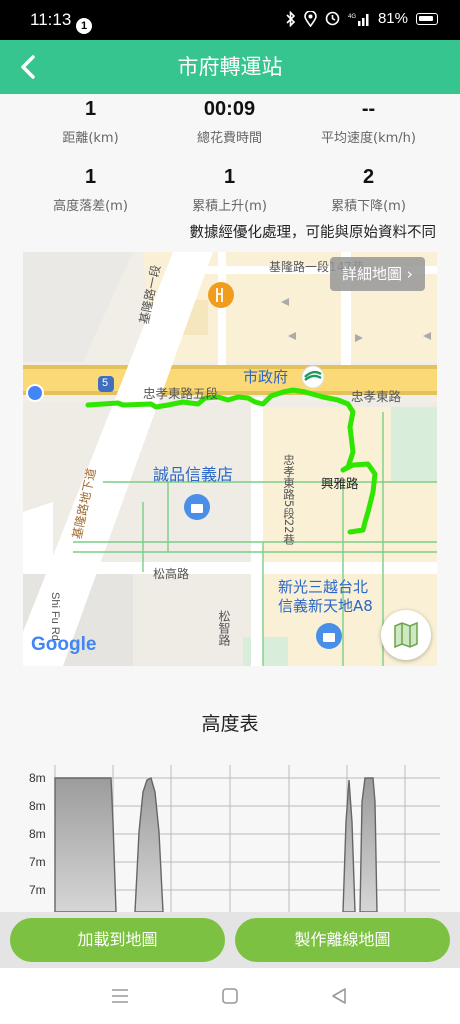 This screenshot has height=1024, width=460. Describe the element at coordinates (90, 138) in the screenshot. I see `stat-label: 距離(km)` at that location.